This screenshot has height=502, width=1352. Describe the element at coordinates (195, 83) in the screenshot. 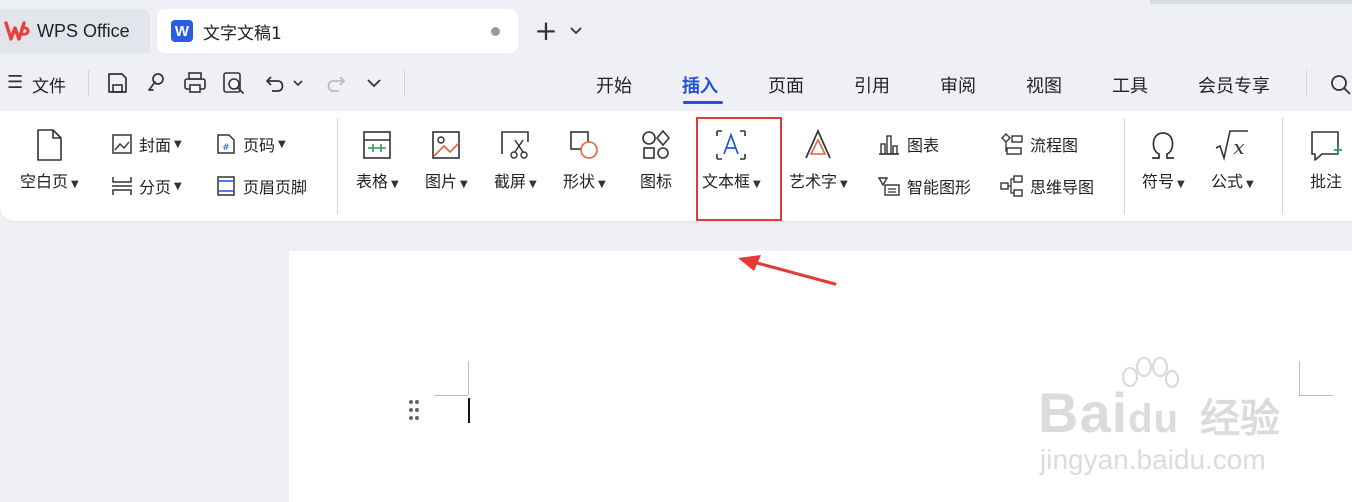

I see `print-icon` at that location.